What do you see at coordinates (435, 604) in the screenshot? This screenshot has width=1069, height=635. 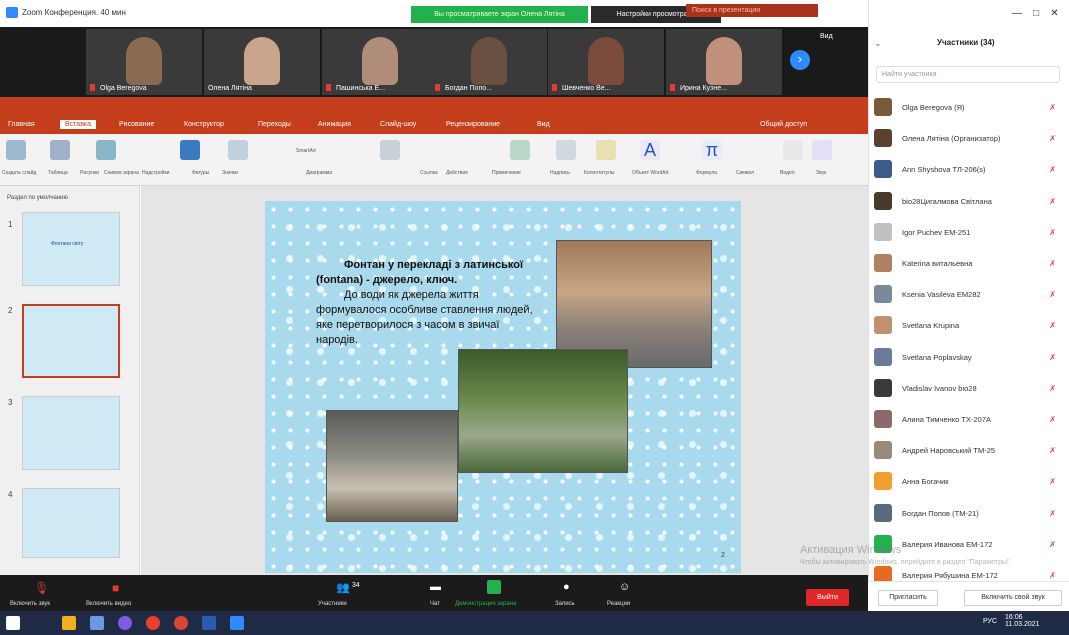 I see `chat-button-label: Чат` at bounding box center [435, 604].